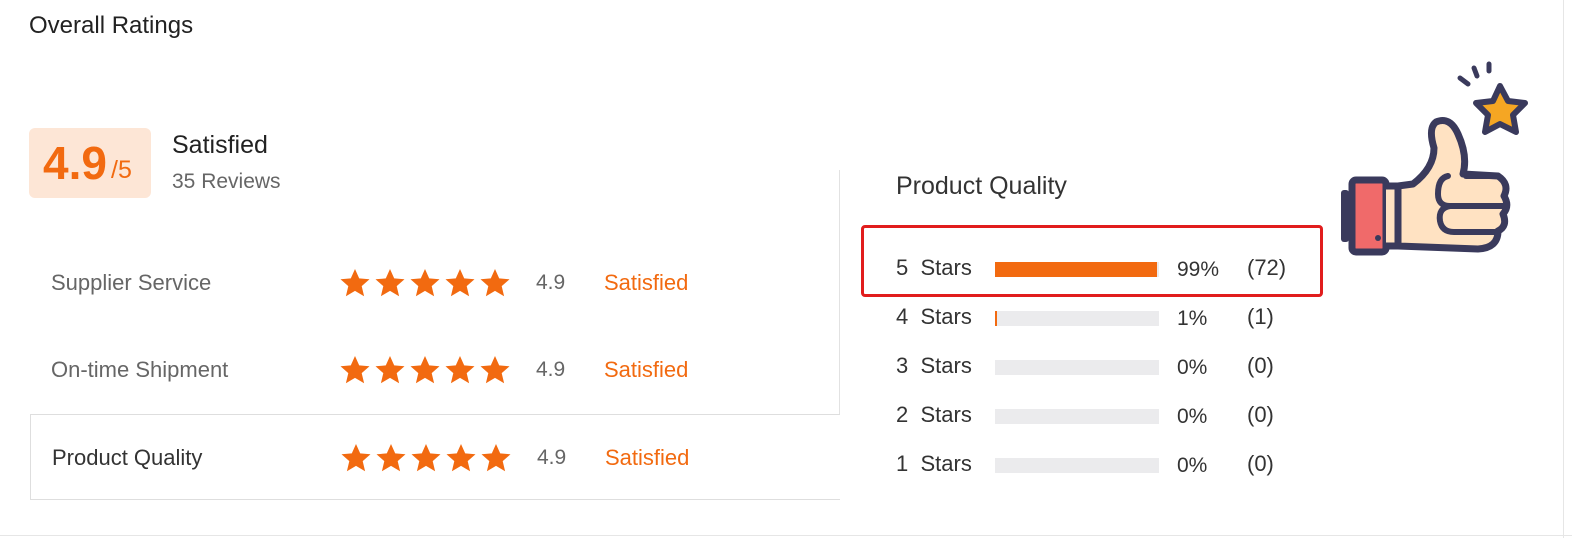 This screenshot has height=538, width=1572. Describe the element at coordinates (127, 457) in the screenshot. I see `rating-row-label: Product Quality` at that location.